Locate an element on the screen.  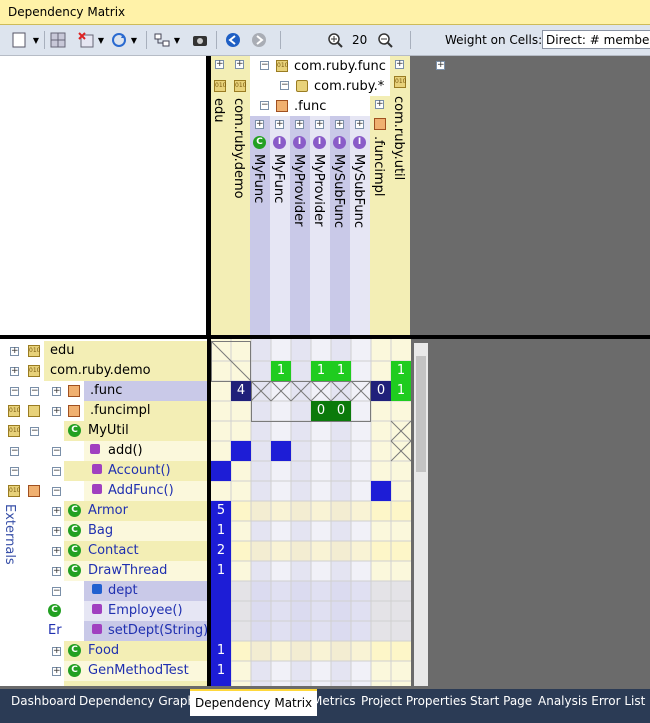
new-document-icon is located at coordinates (19, 40).